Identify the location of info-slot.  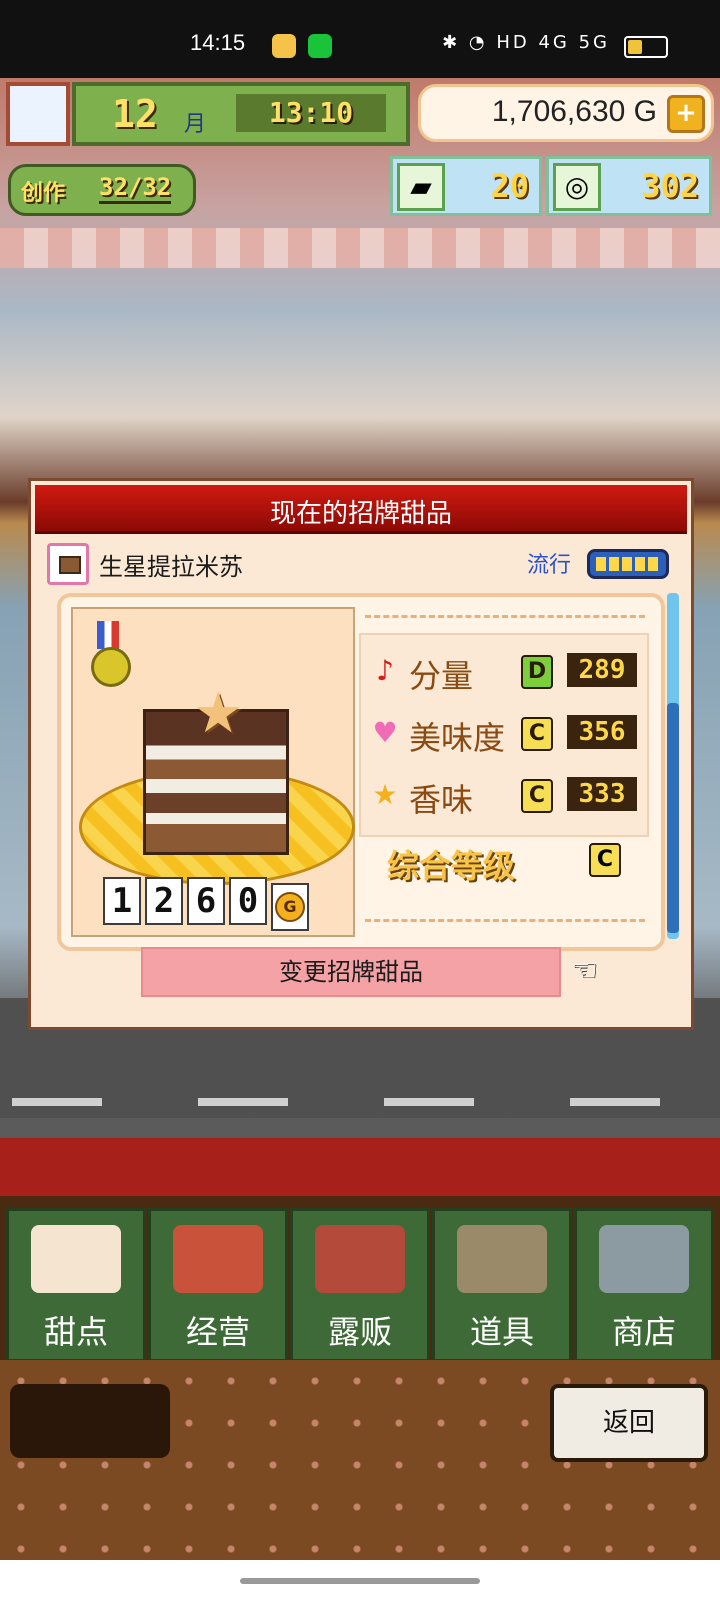
(90, 1421).